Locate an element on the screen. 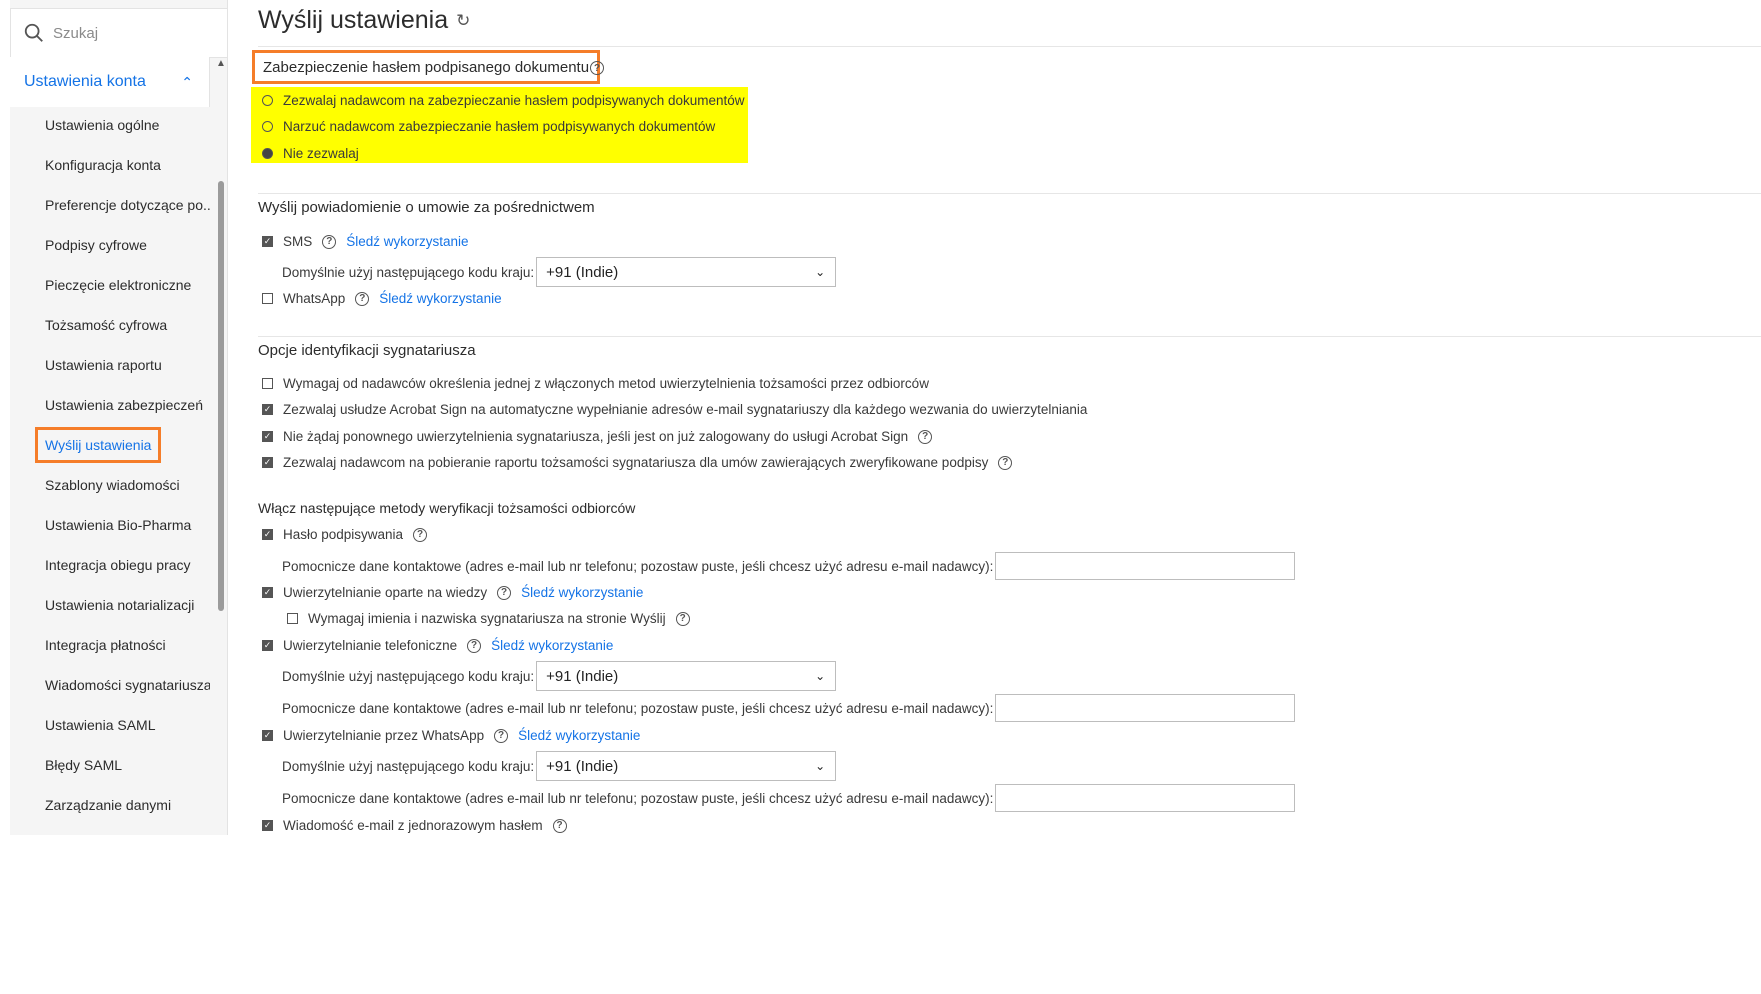  whatsapp-option: WhatsApp ? Śledź wykorzystanie is located at coordinates (382, 298).